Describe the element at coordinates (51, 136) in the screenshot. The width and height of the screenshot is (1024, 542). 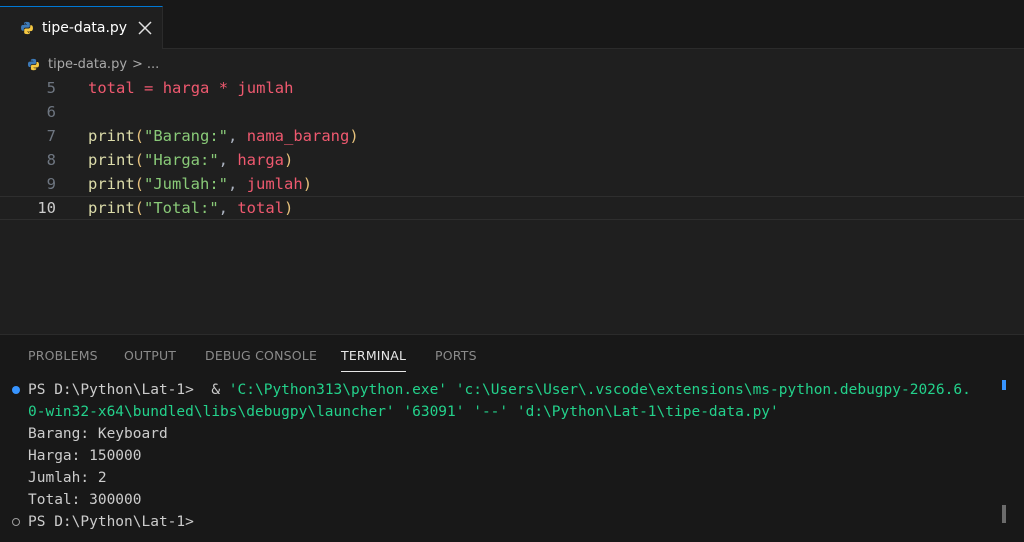
I see `line-number: 7` at that location.